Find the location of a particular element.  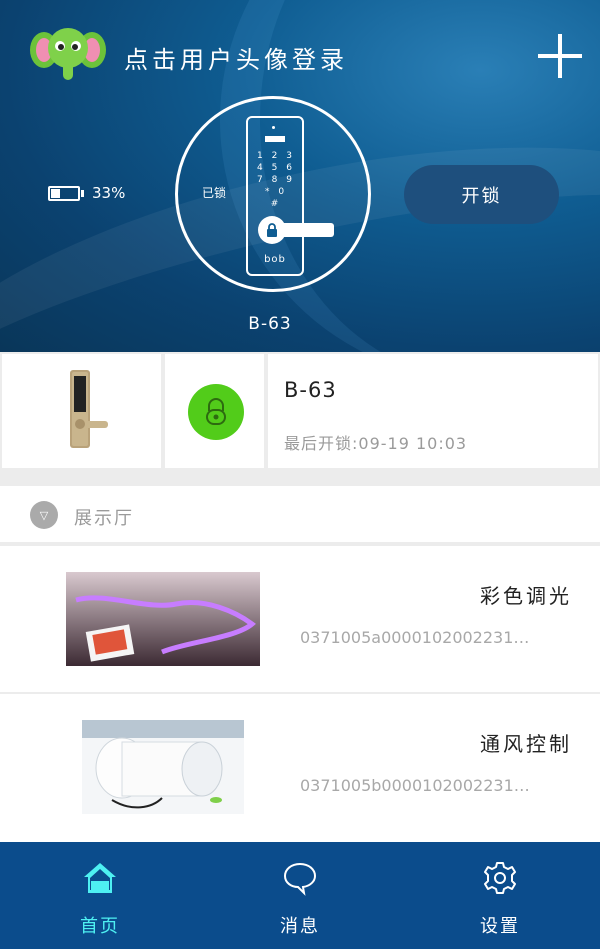

add-device-icon is located at coordinates (560, 56).